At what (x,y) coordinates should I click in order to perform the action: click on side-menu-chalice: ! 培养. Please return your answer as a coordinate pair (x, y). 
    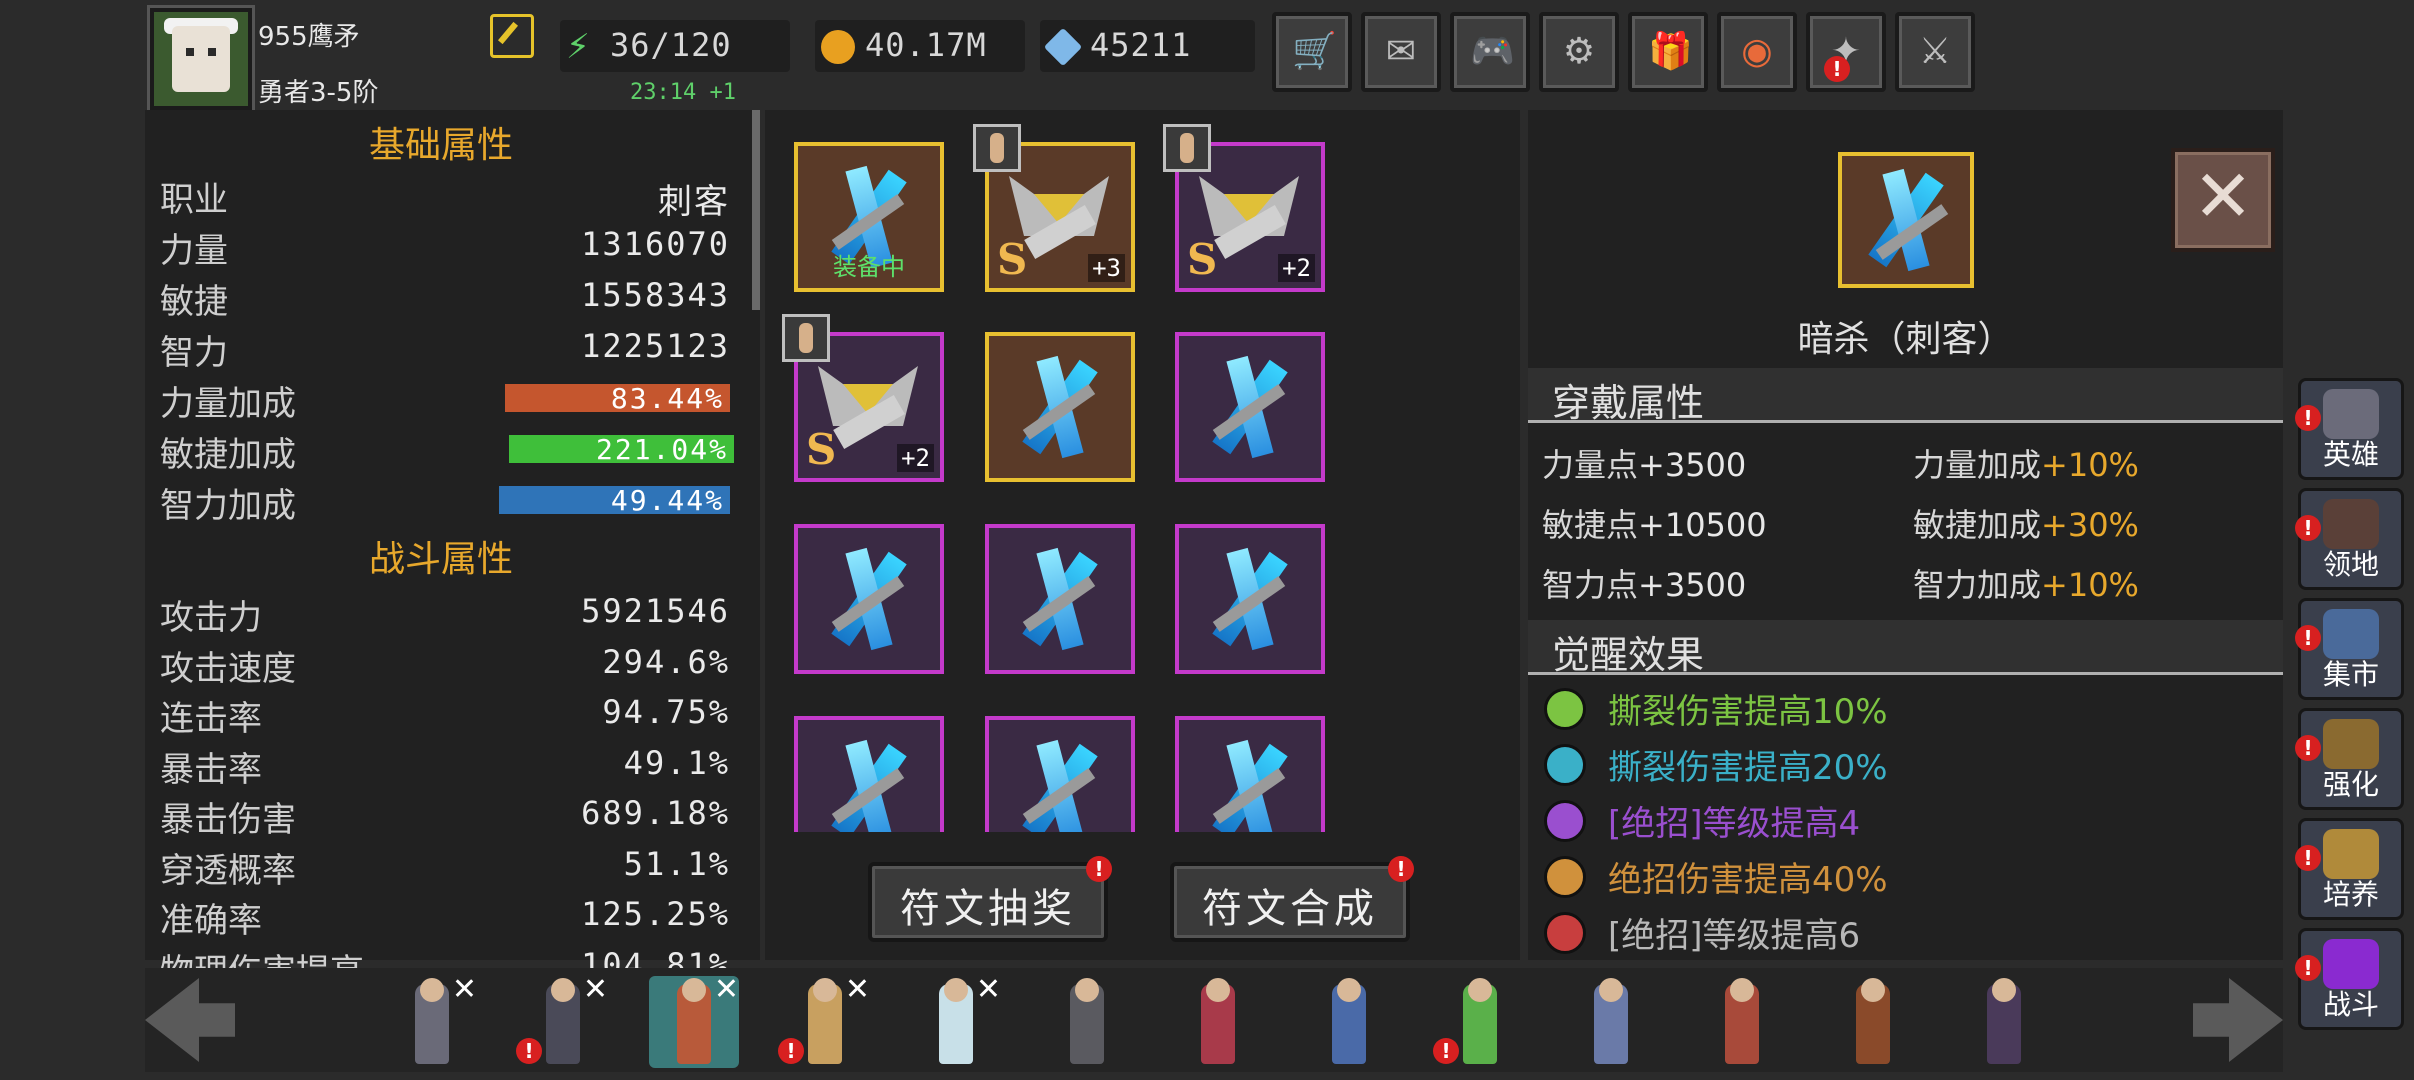
    Looking at the image, I should click on (2349, 869).